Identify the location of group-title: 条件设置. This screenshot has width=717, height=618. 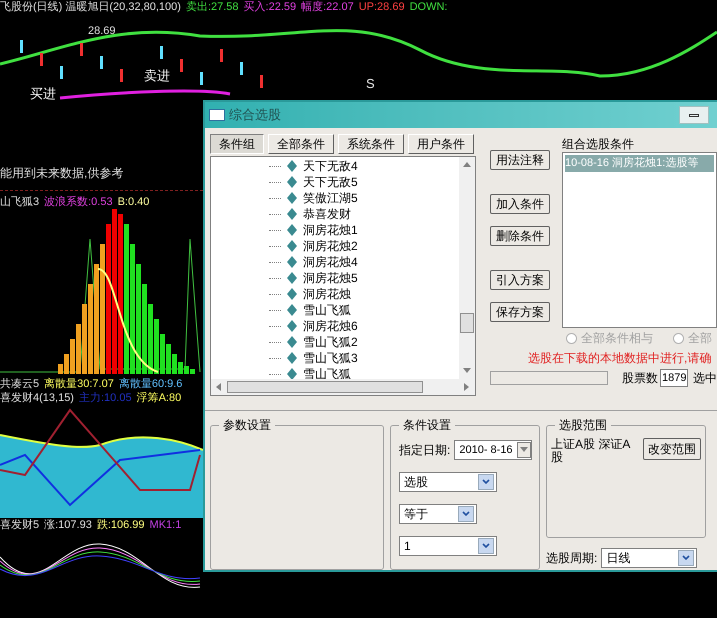
(427, 425).